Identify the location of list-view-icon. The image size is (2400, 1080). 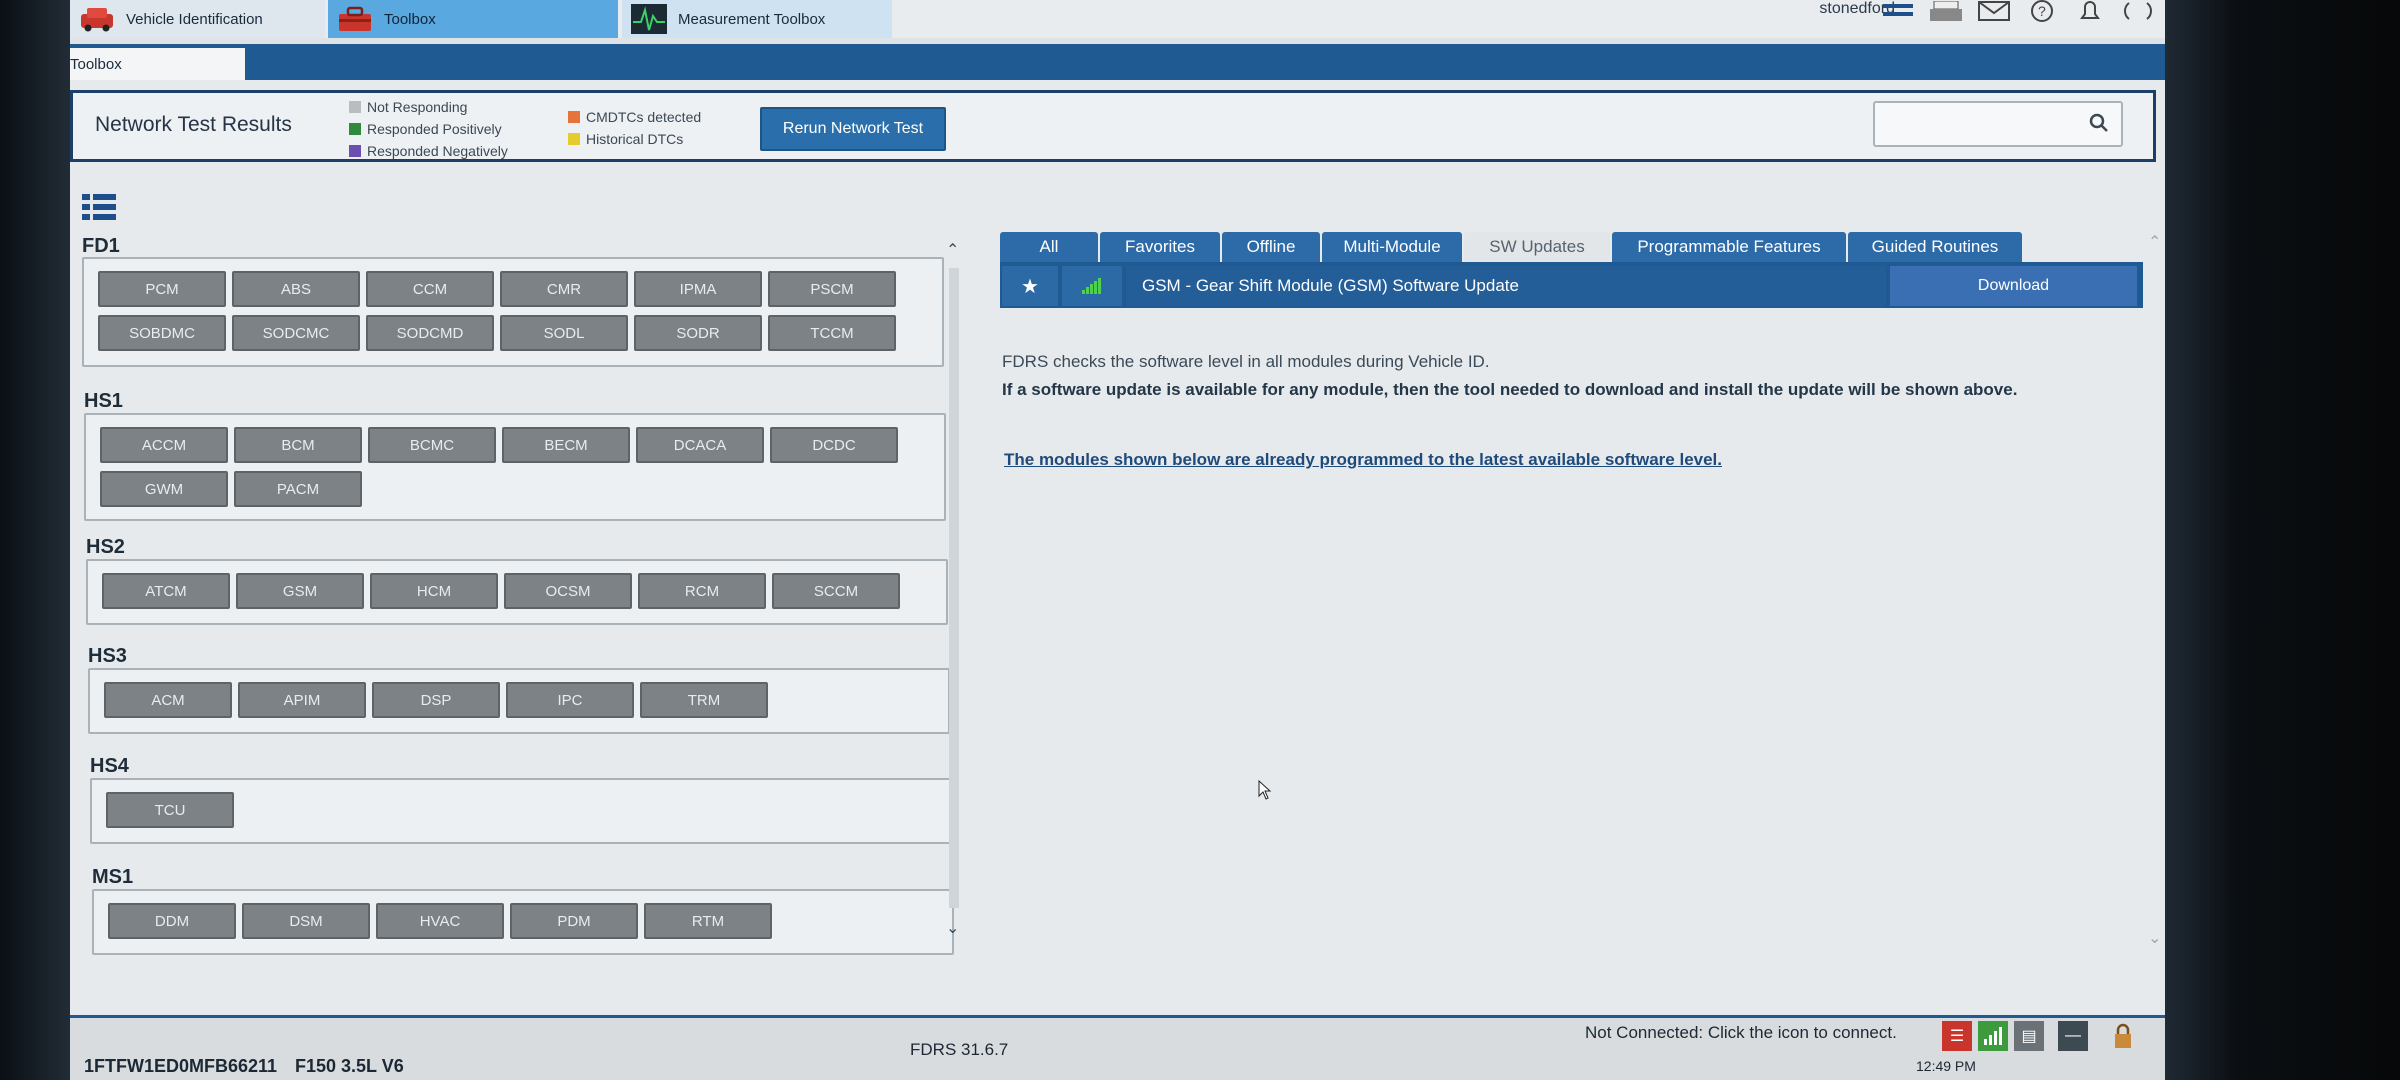
(99, 207).